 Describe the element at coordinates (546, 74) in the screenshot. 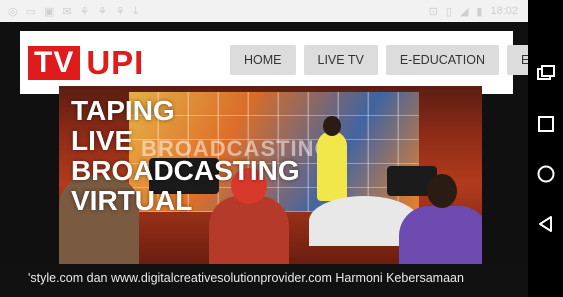

I see `recent-switch-icon` at that location.